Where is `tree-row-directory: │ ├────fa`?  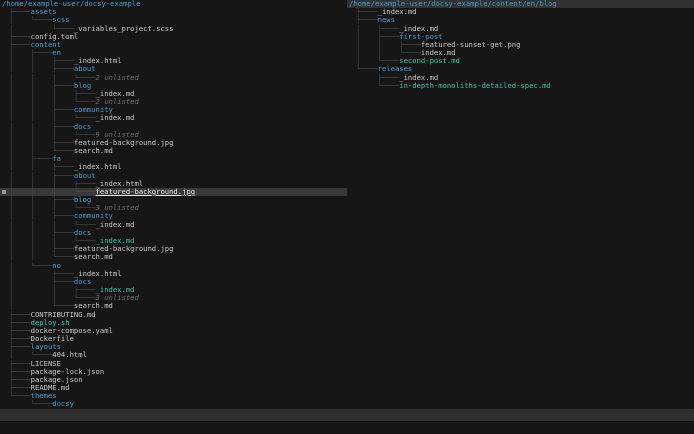
tree-row-directory: │ ├────fa is located at coordinates (173, 159).